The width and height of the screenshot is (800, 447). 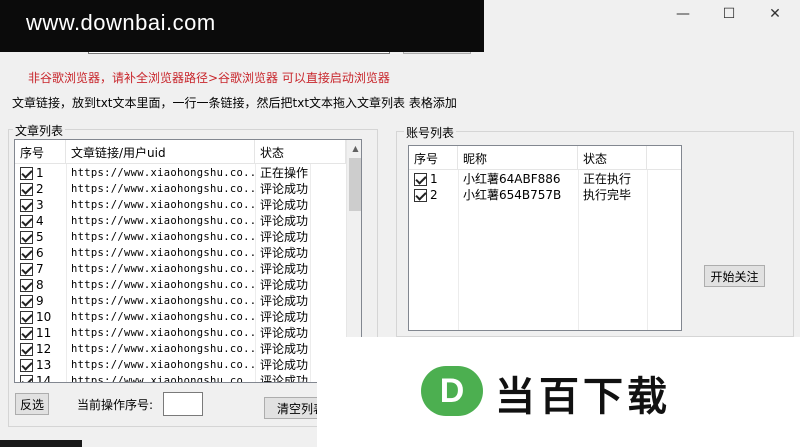 I want to click on table-row: 1 小红薯64ABF886 正在执行, so click(x=545, y=179).